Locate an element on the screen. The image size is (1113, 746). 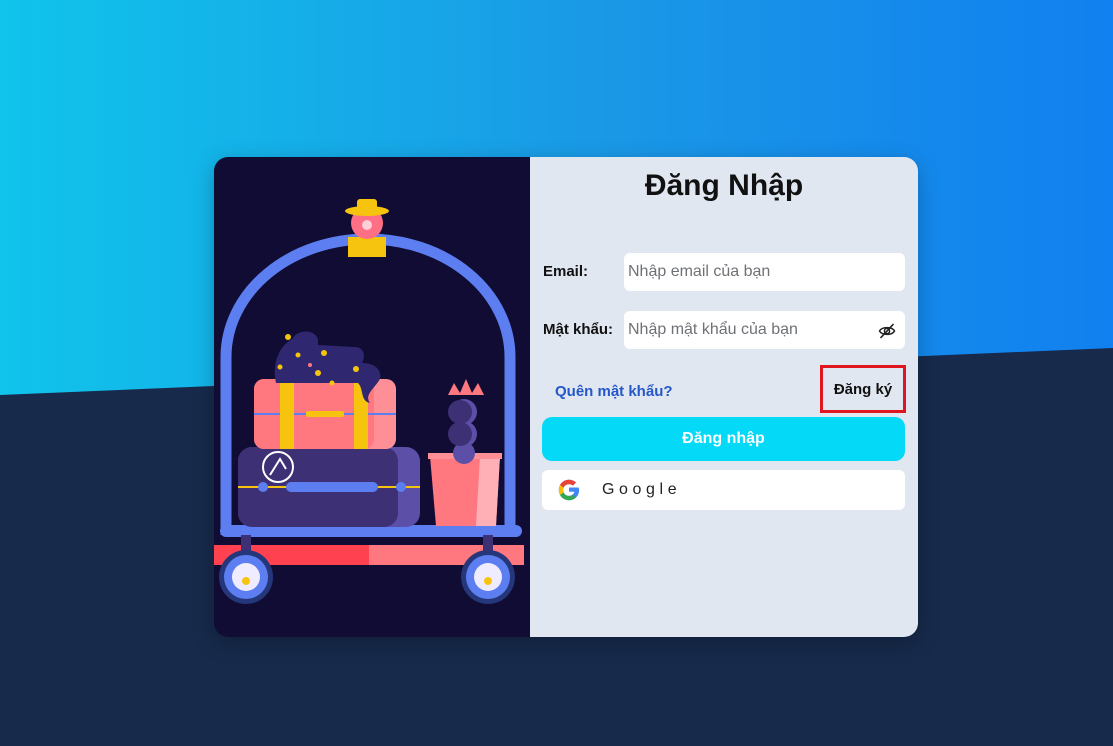
password-field is located at coordinates (764, 330).